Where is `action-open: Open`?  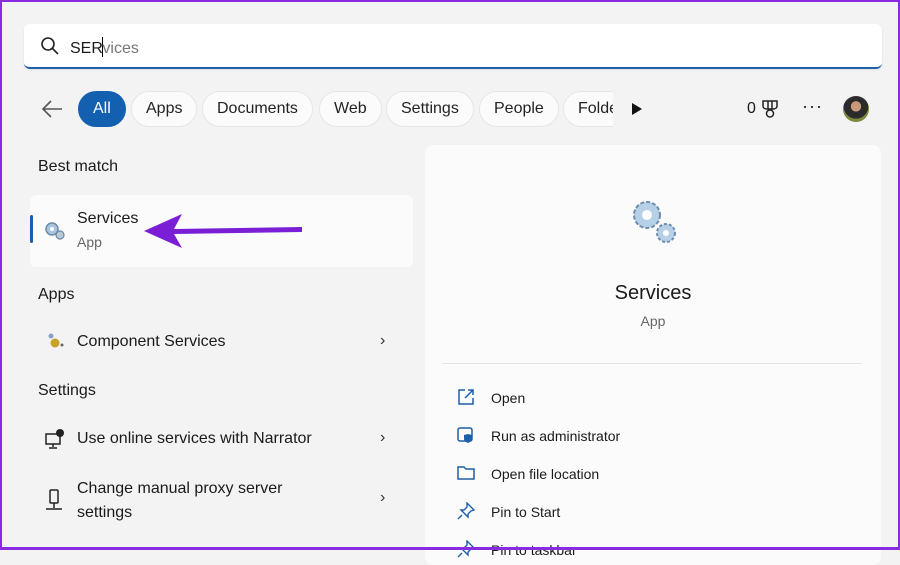 action-open: Open is located at coordinates (605, 399).